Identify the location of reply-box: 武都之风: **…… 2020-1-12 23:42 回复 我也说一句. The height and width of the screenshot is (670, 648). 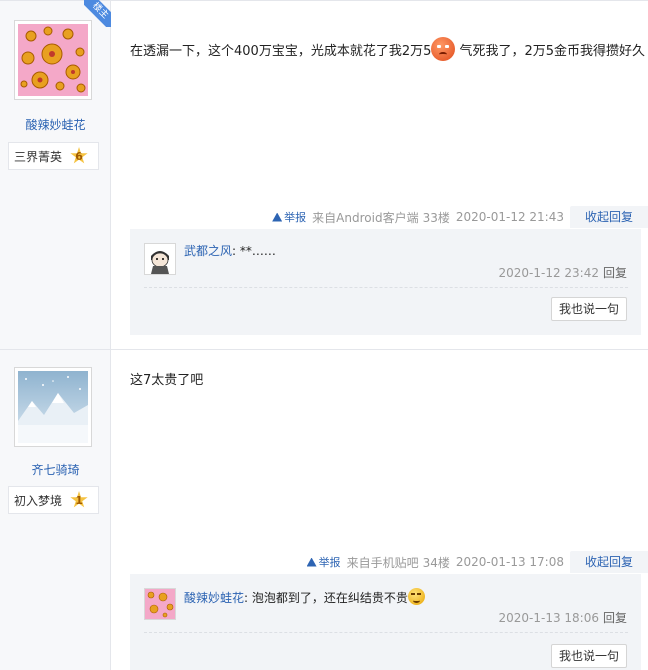
(385, 282).